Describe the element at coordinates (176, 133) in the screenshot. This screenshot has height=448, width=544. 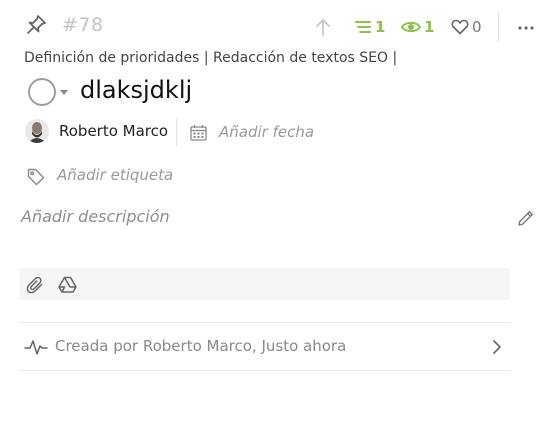
I see `assignee-divider` at that location.